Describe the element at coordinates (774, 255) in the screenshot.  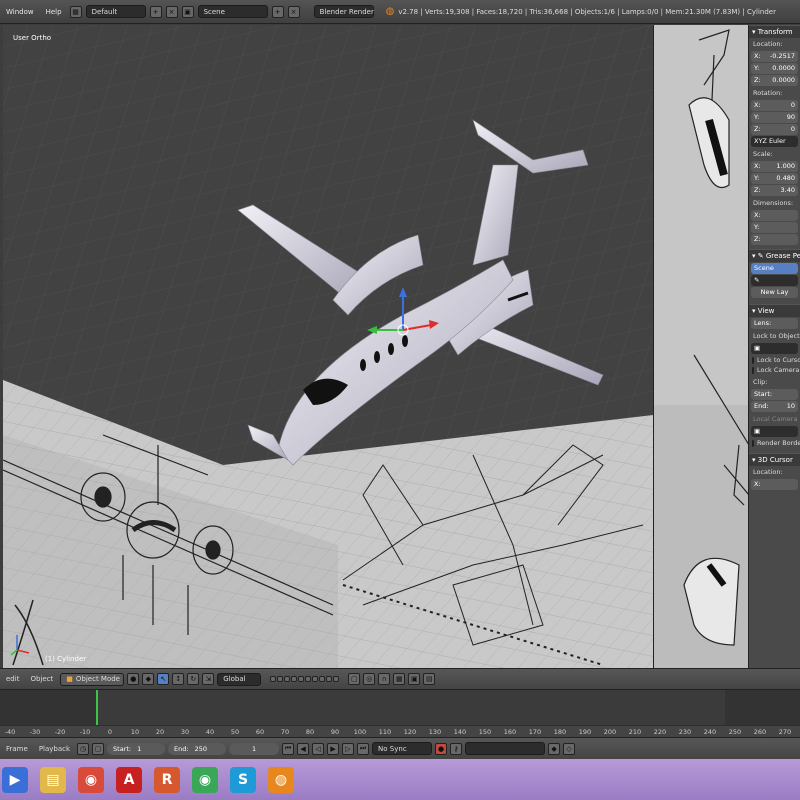
I see `grease-pencil-header: ▾ ✎ Grease Pe` at that location.